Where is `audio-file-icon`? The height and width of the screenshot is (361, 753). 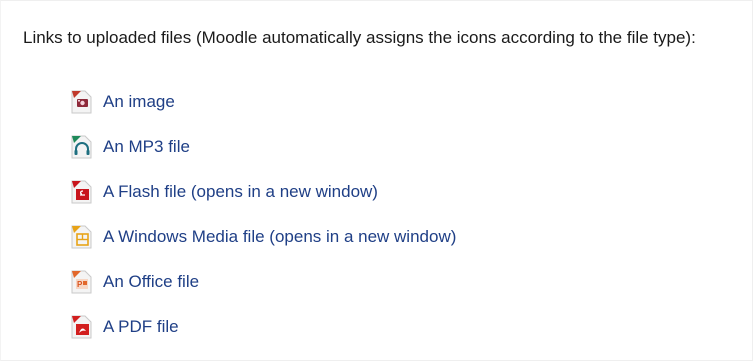 audio-file-icon is located at coordinates (81, 147).